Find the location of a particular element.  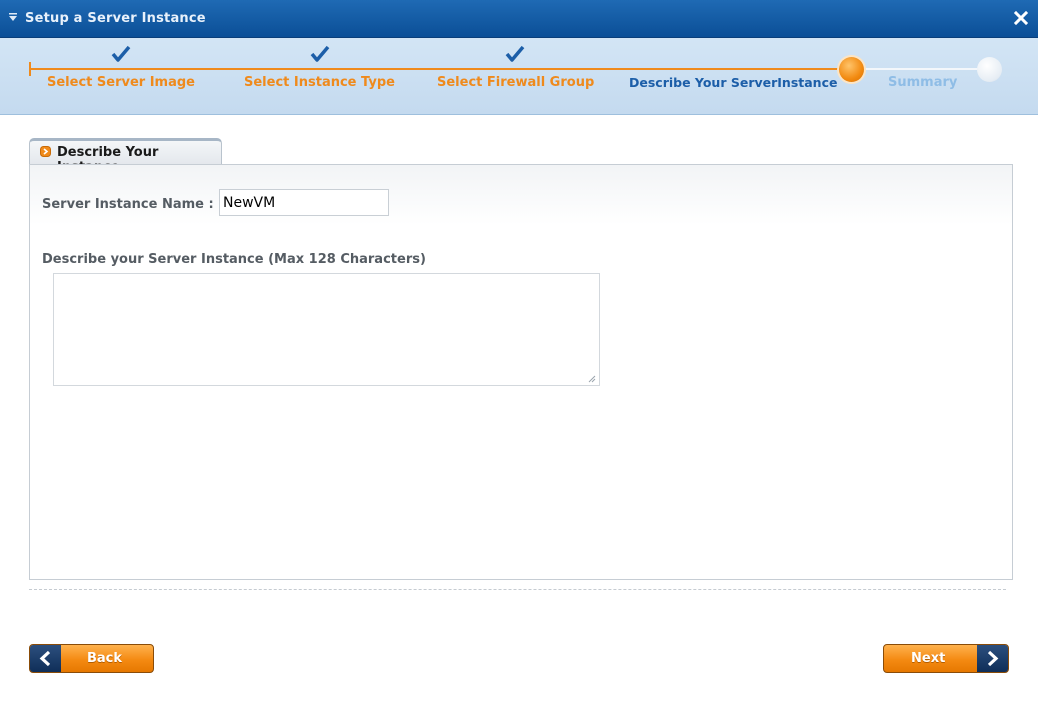

arrow-bullet-icon is located at coordinates (45, 151).